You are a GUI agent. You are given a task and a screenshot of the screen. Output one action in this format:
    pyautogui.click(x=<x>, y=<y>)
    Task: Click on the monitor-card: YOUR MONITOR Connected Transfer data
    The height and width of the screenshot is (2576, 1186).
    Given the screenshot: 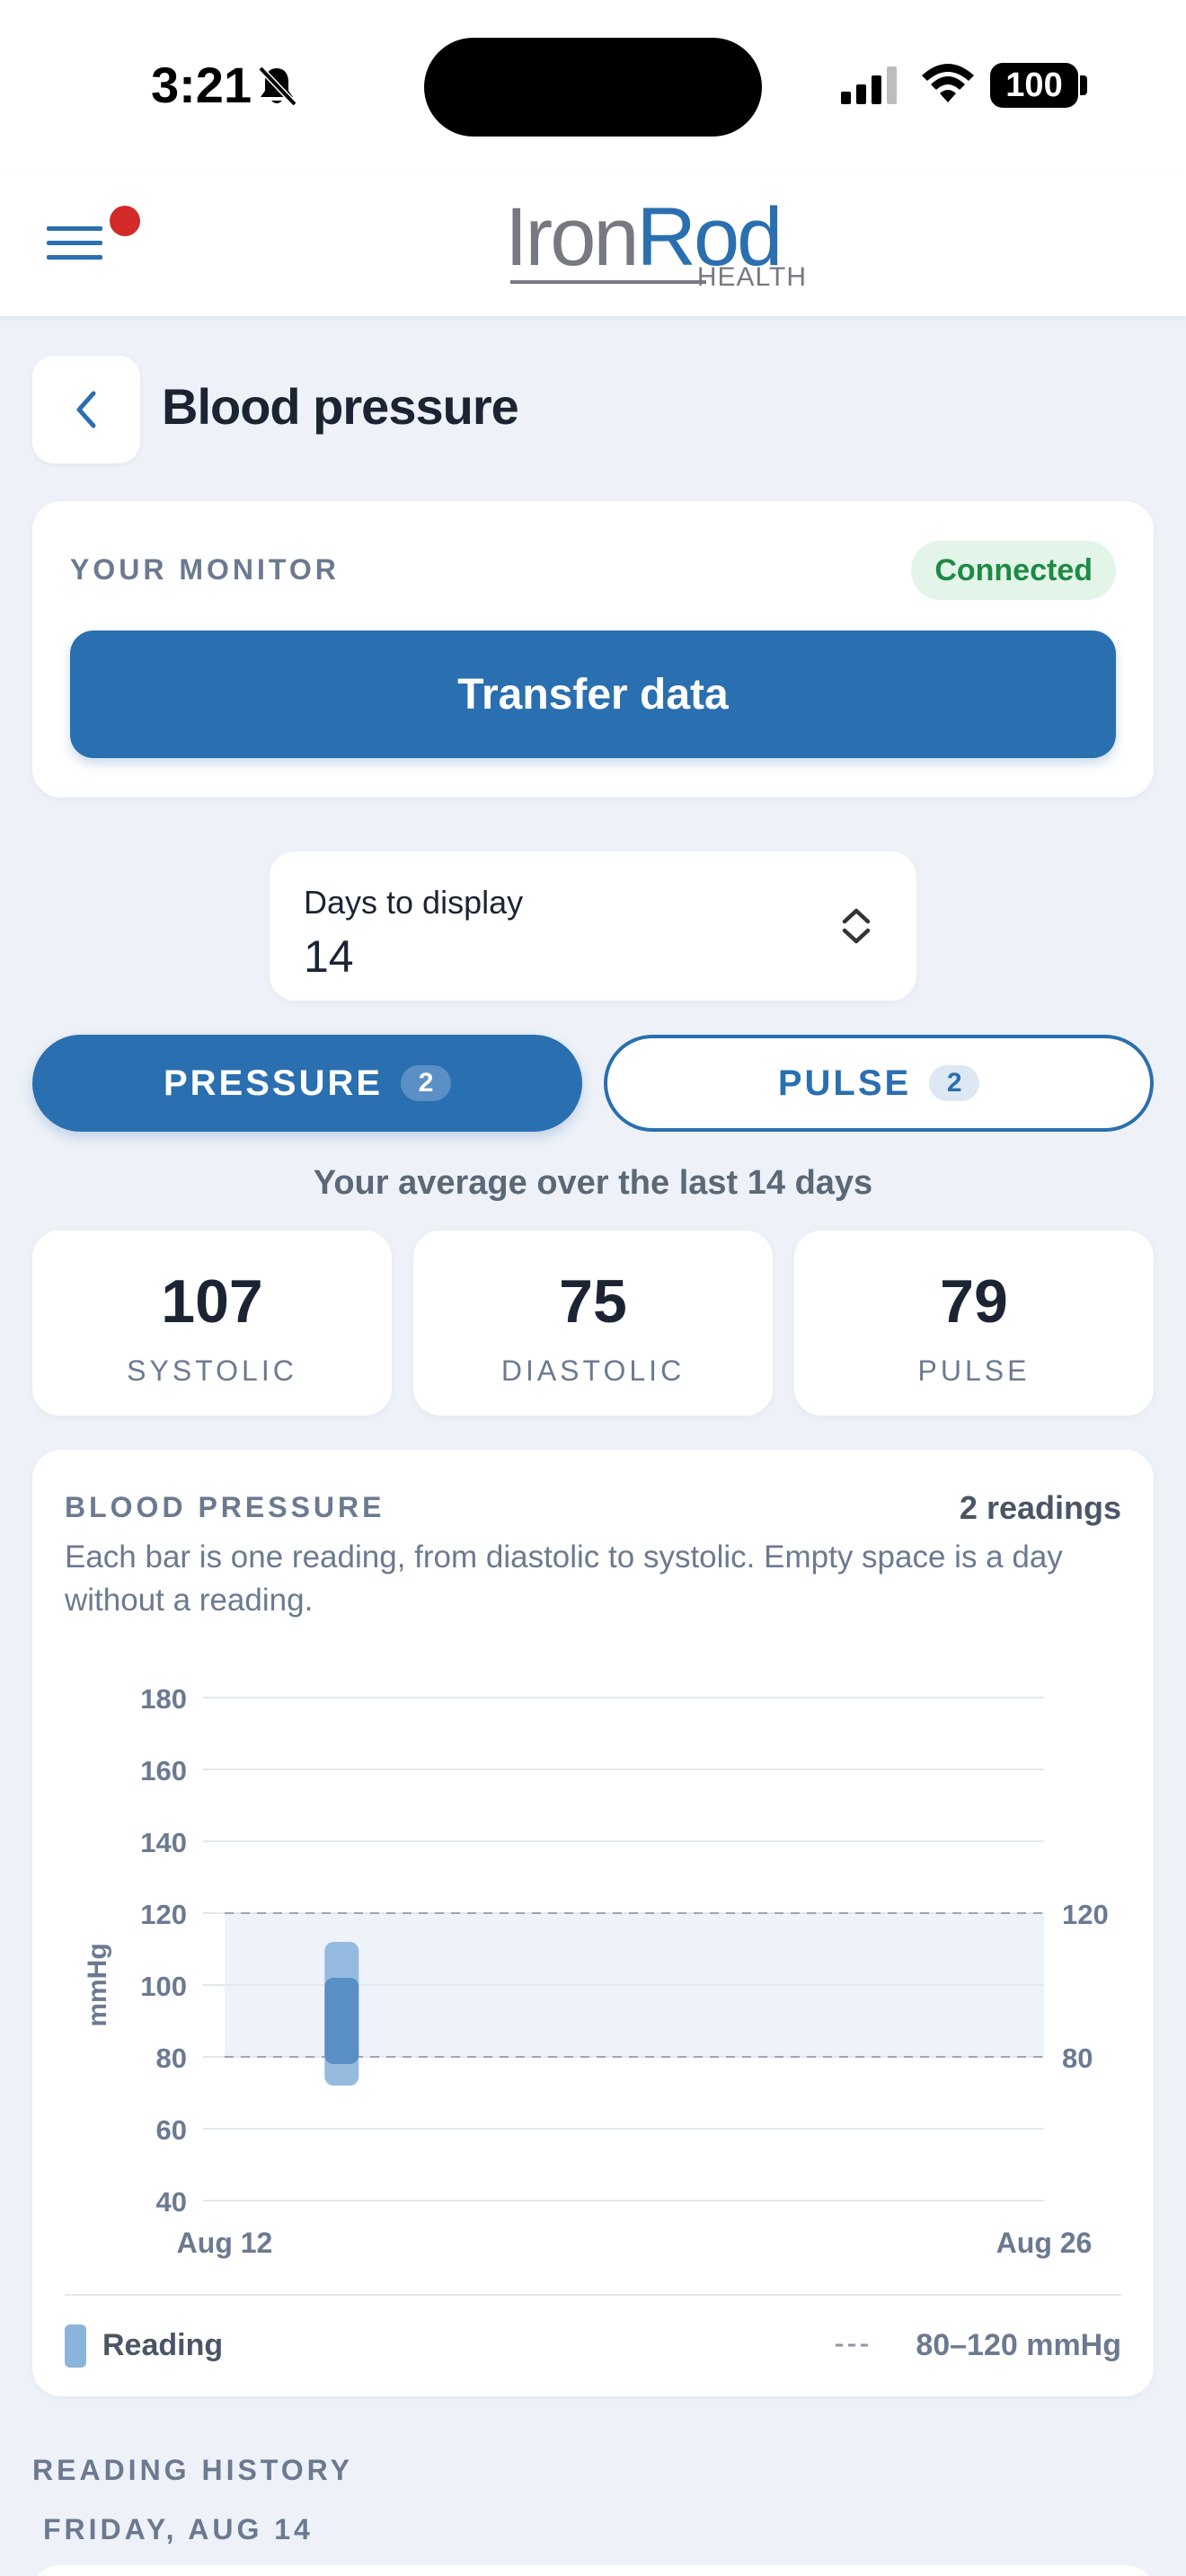 What is the action you would take?
    pyautogui.click(x=593, y=649)
    